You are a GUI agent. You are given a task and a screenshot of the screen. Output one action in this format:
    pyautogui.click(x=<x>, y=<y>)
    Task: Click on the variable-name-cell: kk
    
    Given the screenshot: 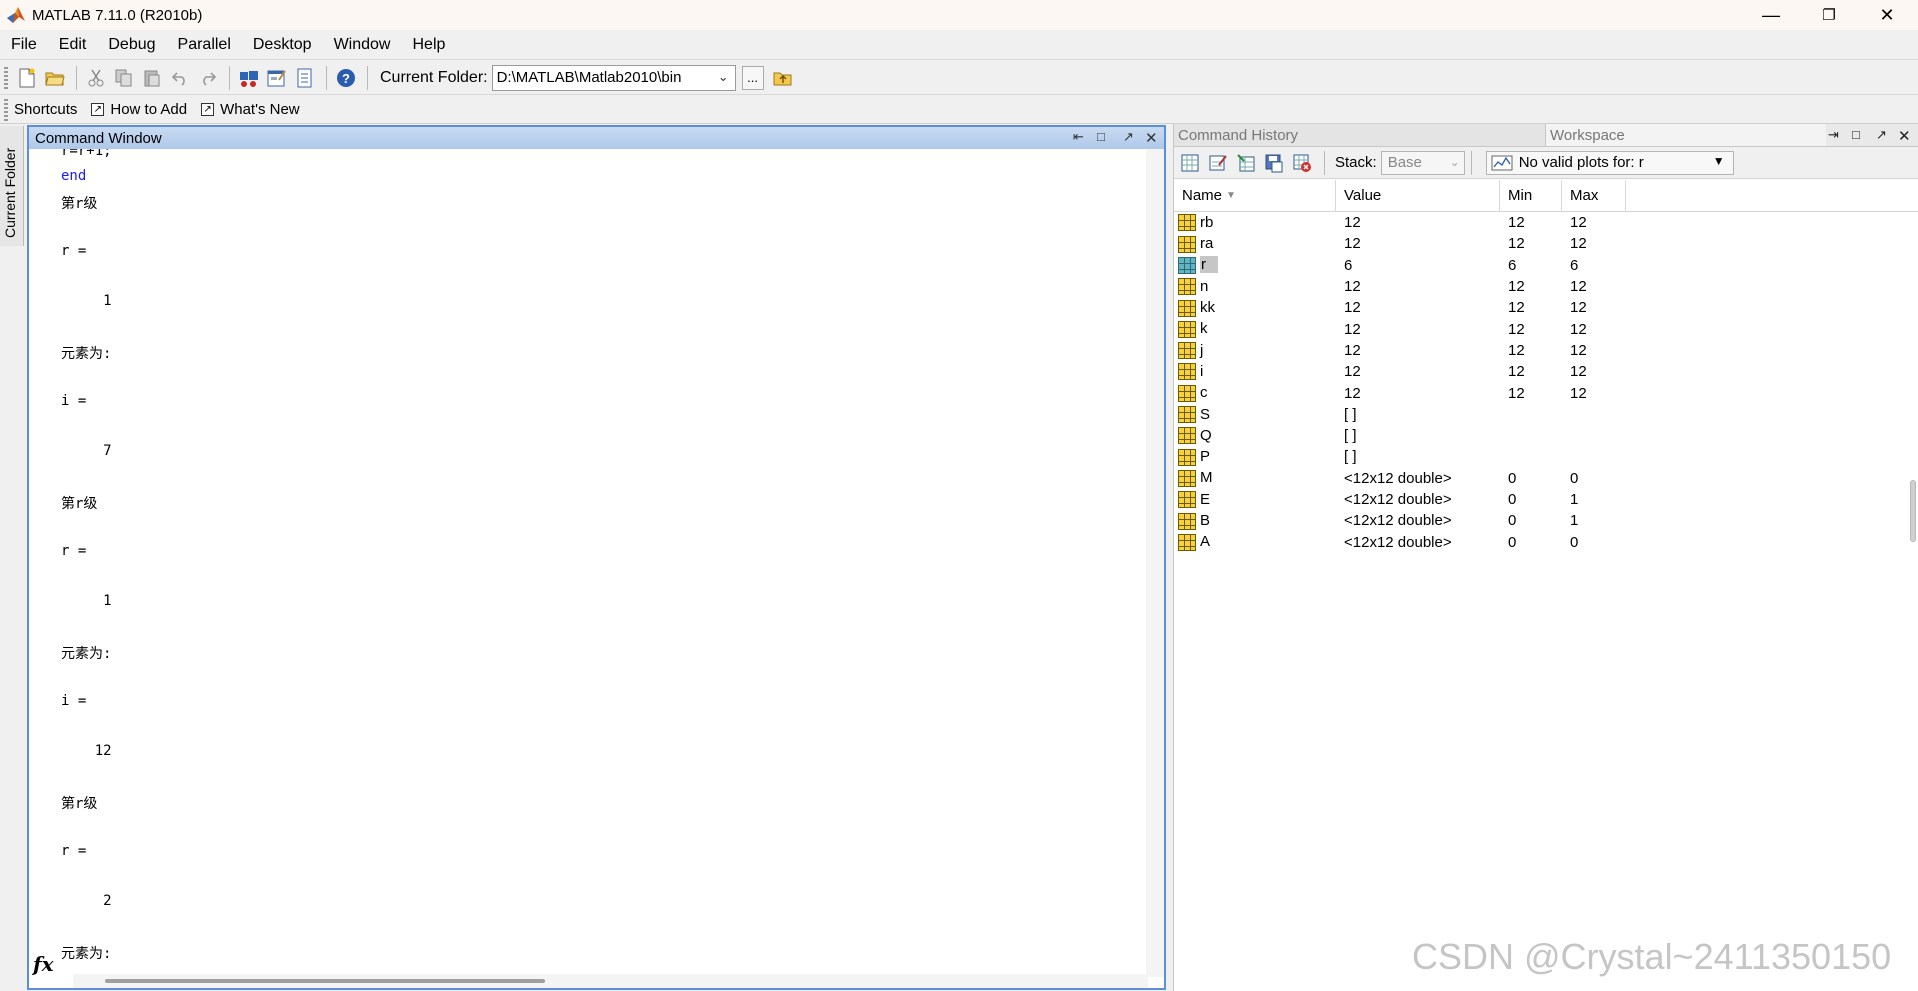 What is the action you would take?
    pyautogui.click(x=1255, y=308)
    